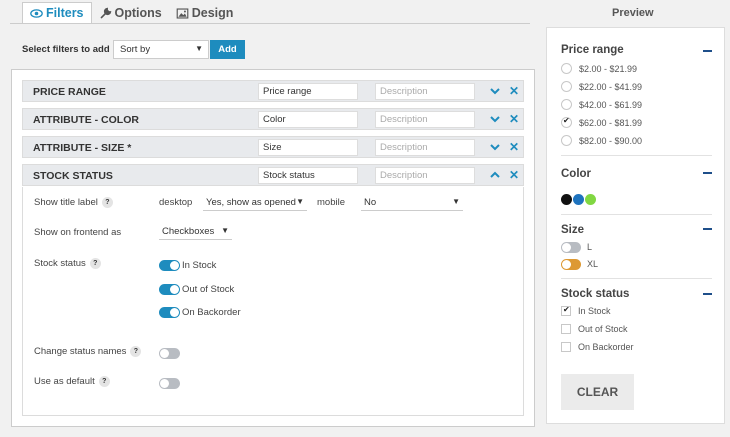 This screenshot has width=730, height=437. Describe the element at coordinates (66, 49) in the screenshot. I see `select-filters-label: Select filters to add` at that location.